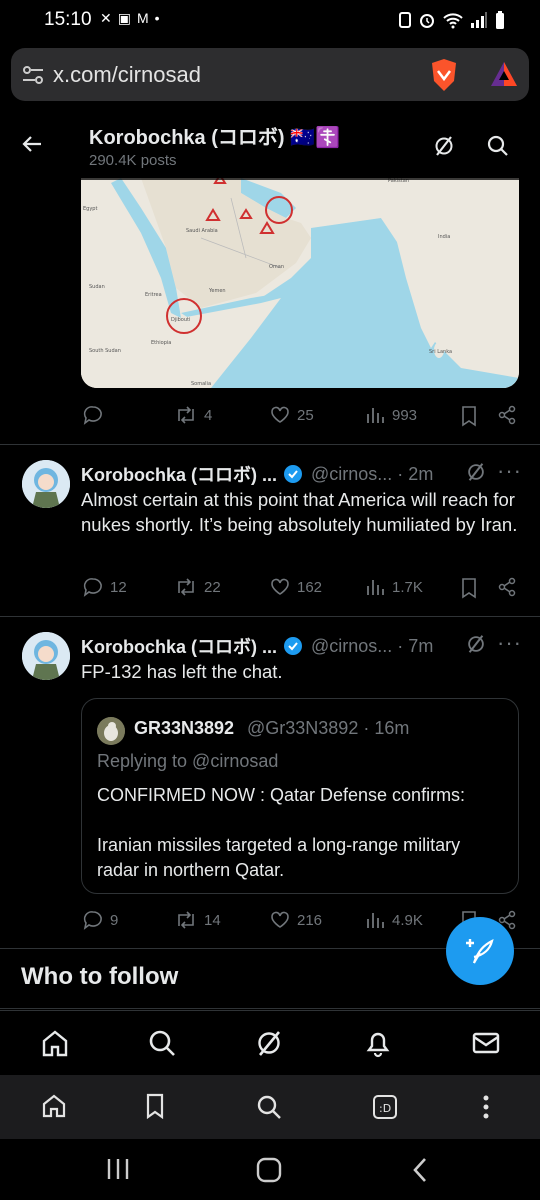 The width and height of the screenshot is (540, 1200). What do you see at coordinates (133, 160) in the screenshot?
I see `profile-post-count: 290.4K posts` at bounding box center [133, 160].